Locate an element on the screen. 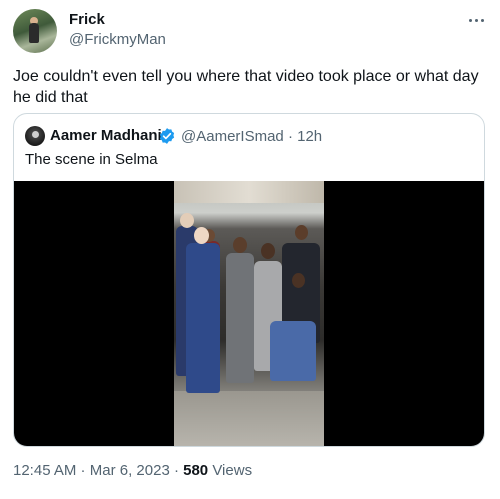  quoted-author-name: Aamer Madhani is located at coordinates (106, 135).